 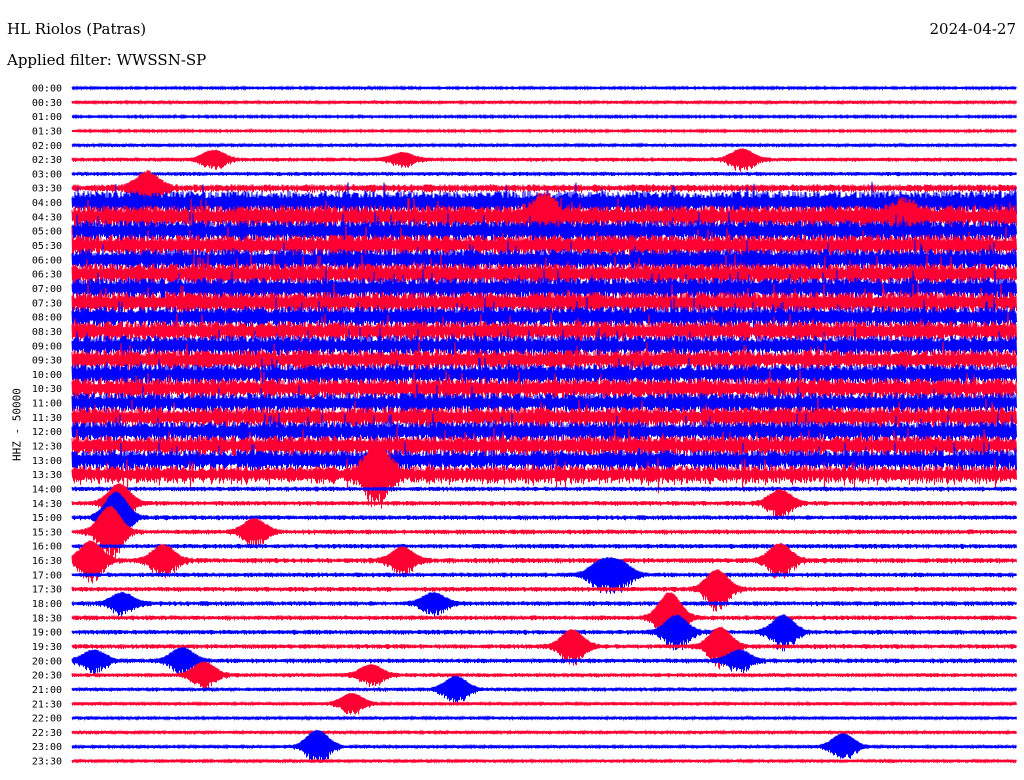 What do you see at coordinates (47, 690) in the screenshot?
I see `time-tick-label: 21:00` at bounding box center [47, 690].